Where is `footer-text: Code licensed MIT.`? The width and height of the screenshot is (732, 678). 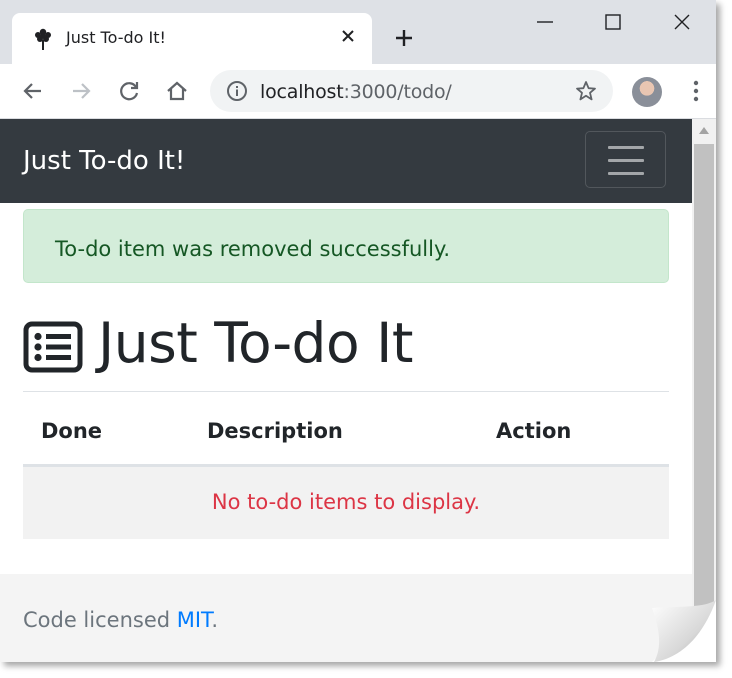 footer-text: Code licensed MIT. is located at coordinates (120, 620).